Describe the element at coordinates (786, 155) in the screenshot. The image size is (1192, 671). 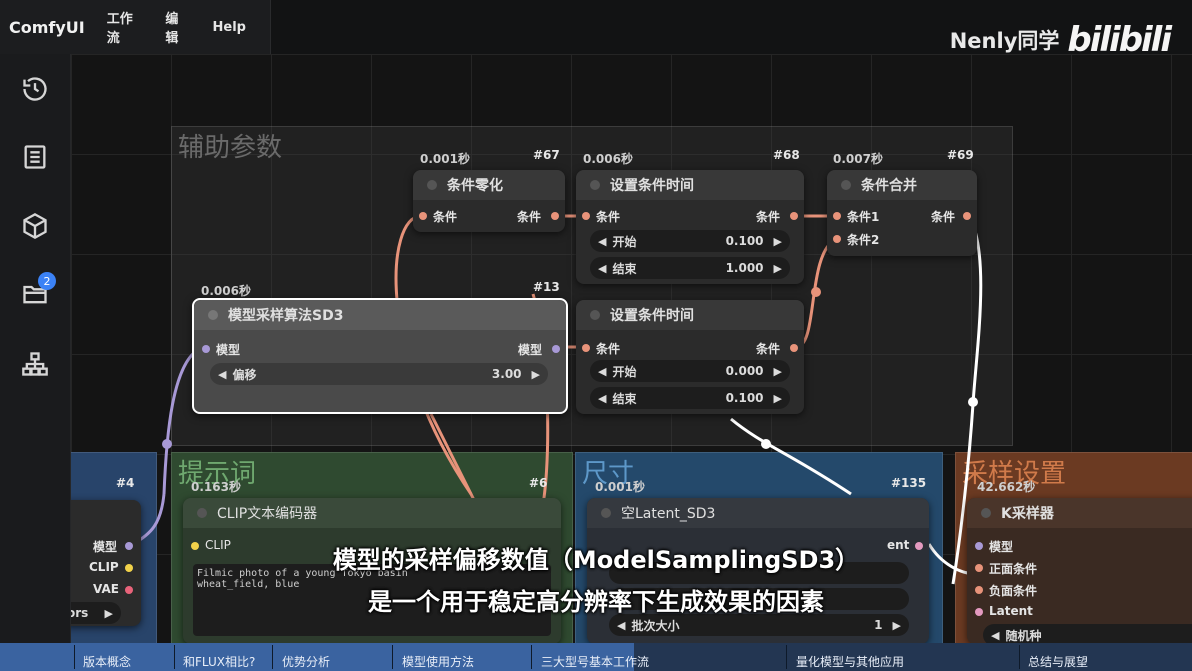
I see `node-68-id: #68` at that location.